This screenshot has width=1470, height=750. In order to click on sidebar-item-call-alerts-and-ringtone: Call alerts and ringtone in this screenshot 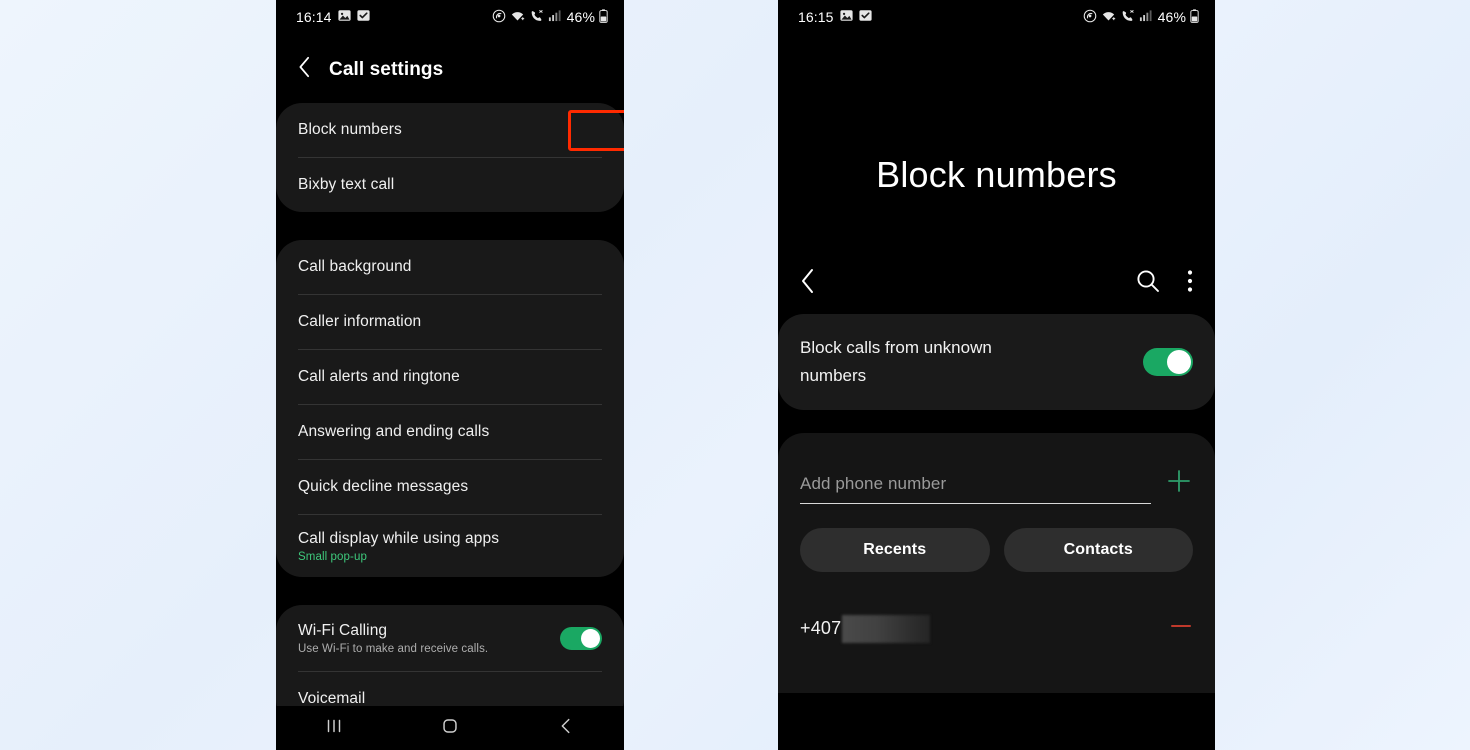, I will do `click(450, 377)`.